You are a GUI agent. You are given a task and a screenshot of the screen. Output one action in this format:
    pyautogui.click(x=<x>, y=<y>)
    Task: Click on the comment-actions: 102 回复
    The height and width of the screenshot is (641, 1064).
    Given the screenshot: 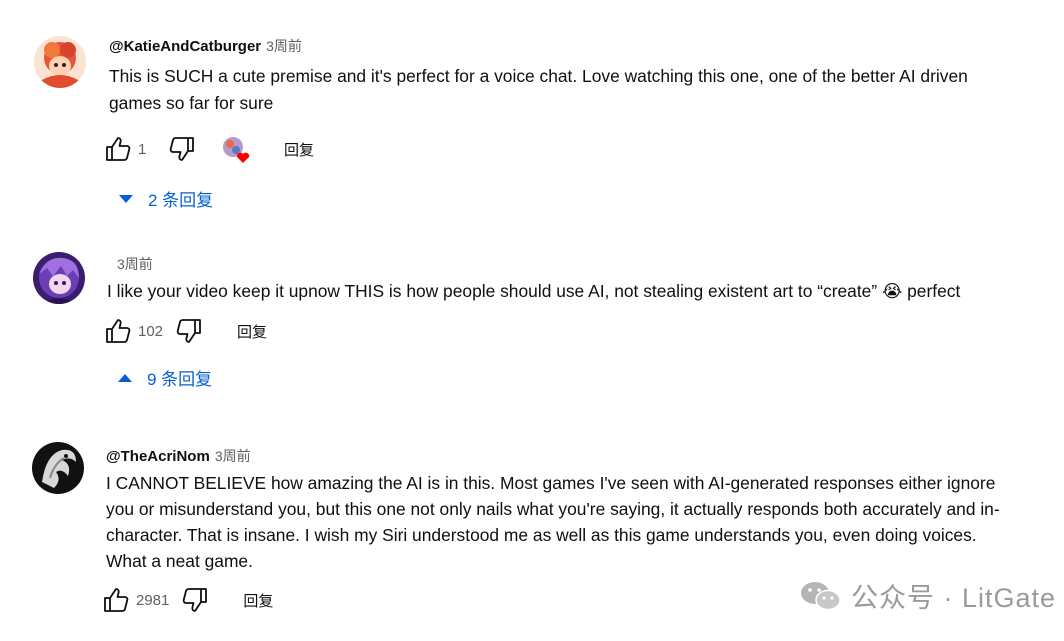 What is the action you would take?
    pyautogui.click(x=185, y=331)
    